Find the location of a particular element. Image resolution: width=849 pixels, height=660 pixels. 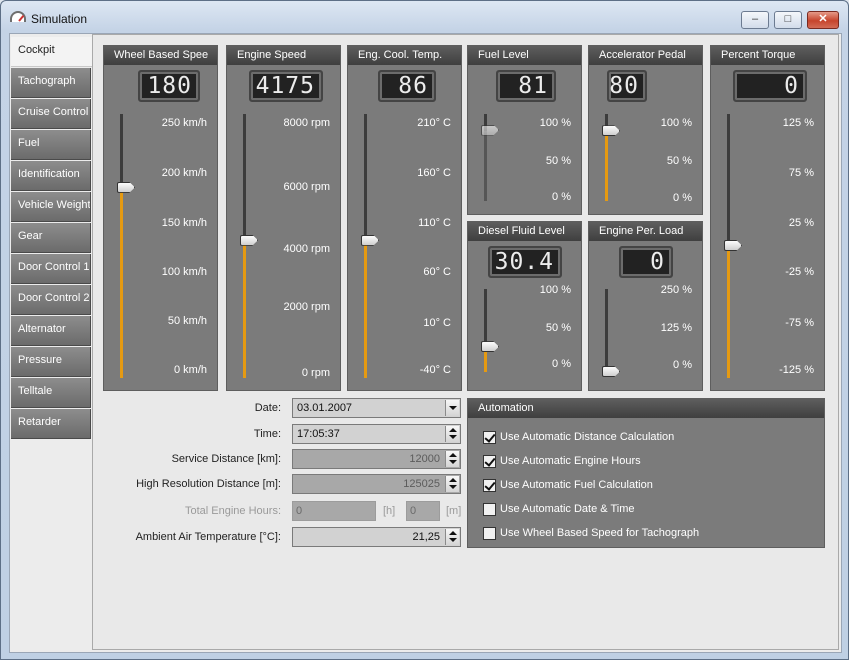

gauge-title: Eng. Cool. Temp. is located at coordinates (404, 55).